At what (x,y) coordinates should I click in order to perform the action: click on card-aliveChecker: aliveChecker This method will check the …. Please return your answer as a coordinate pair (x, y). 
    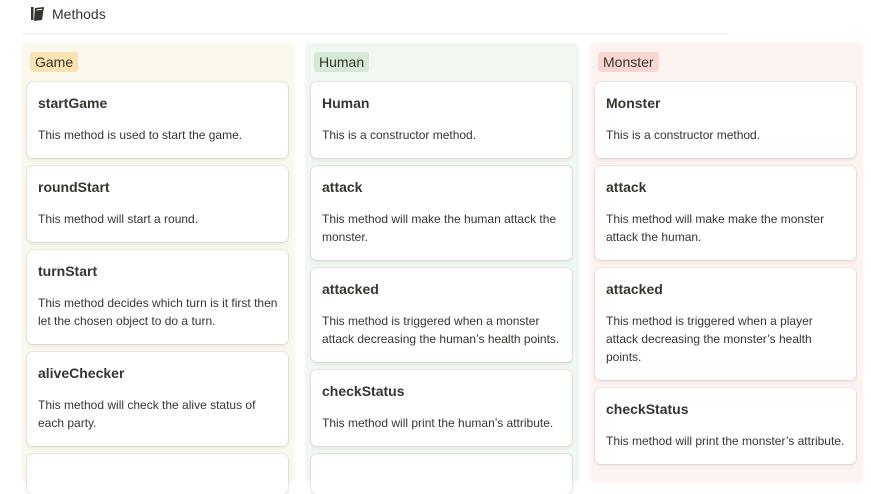
    Looking at the image, I should click on (157, 399).